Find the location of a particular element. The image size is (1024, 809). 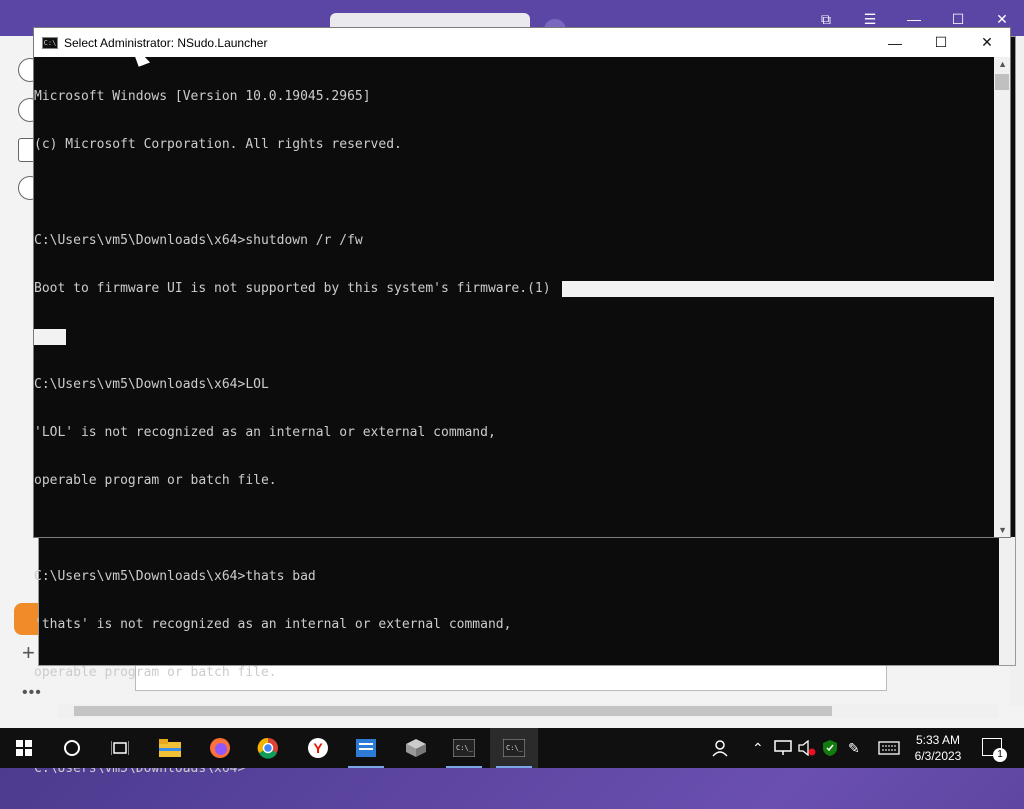

background-console-scrollbar is located at coordinates (1007, 601).